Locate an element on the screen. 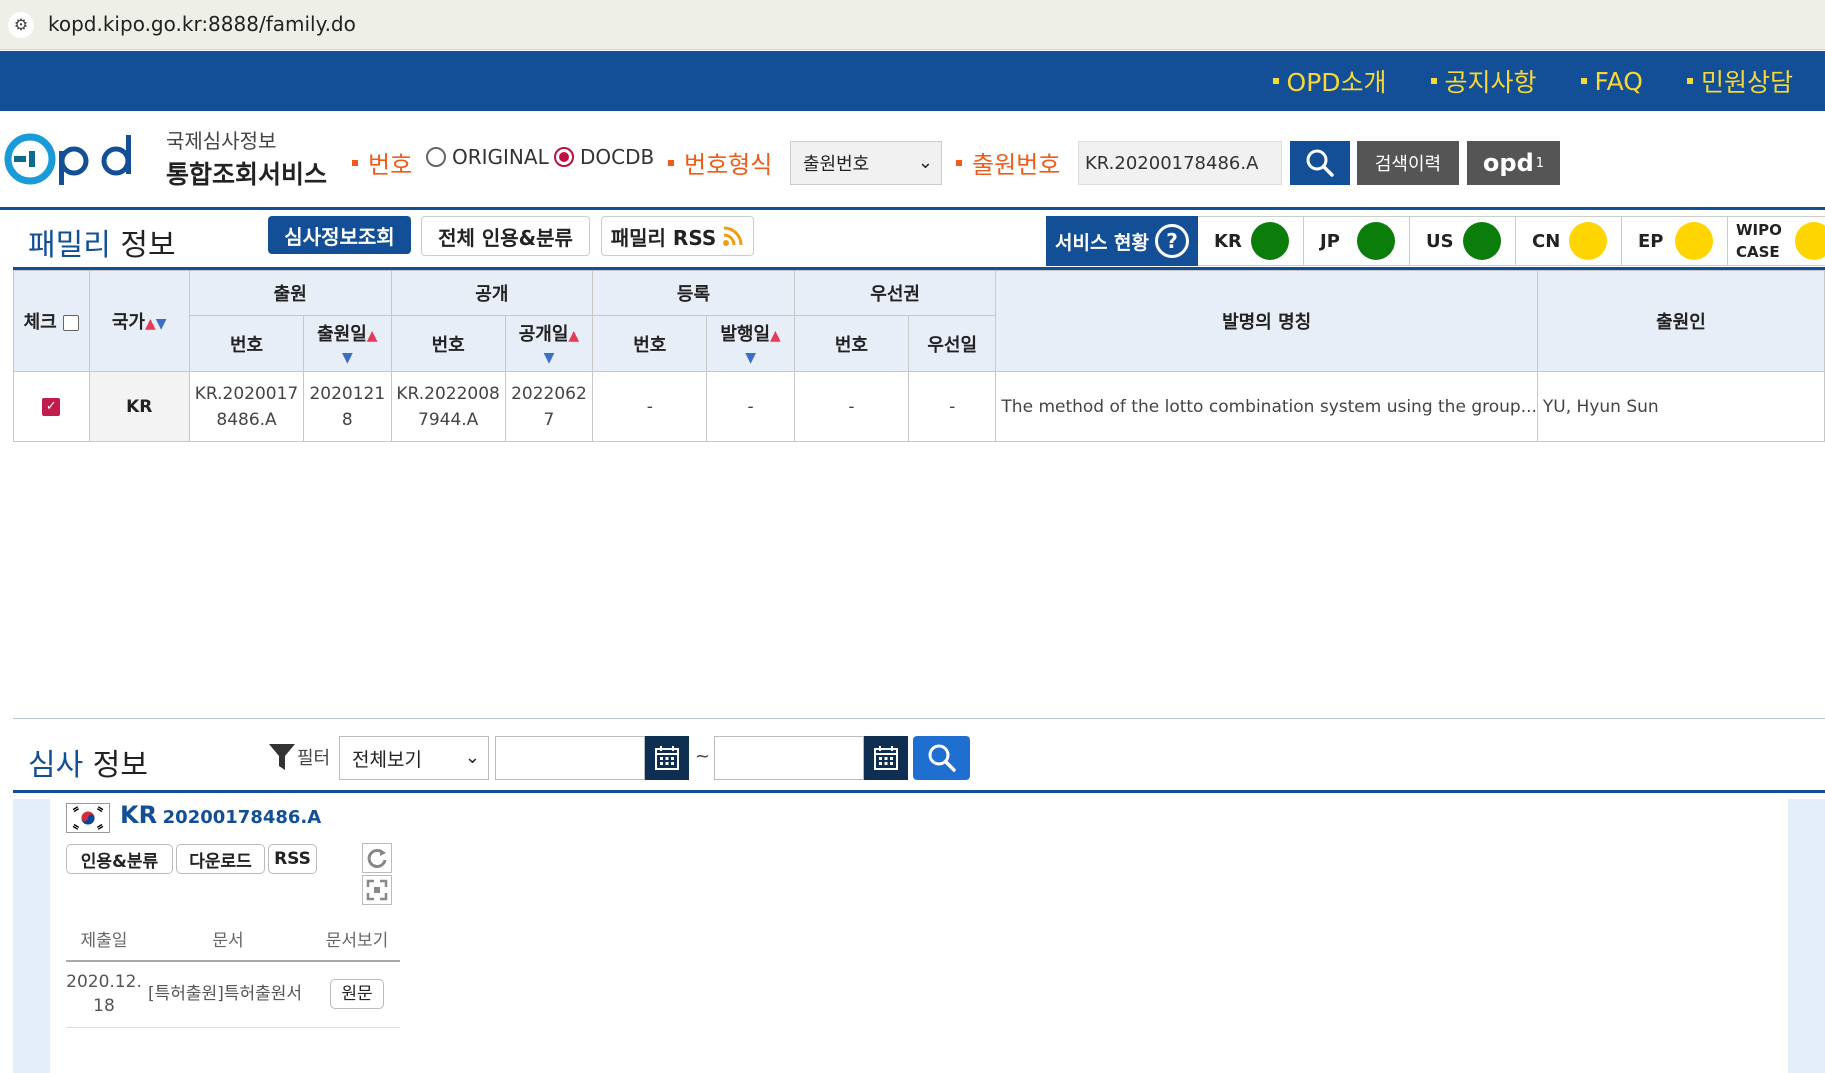 This screenshot has width=1825, height=1073. search-icon is located at coordinates (1320, 163).